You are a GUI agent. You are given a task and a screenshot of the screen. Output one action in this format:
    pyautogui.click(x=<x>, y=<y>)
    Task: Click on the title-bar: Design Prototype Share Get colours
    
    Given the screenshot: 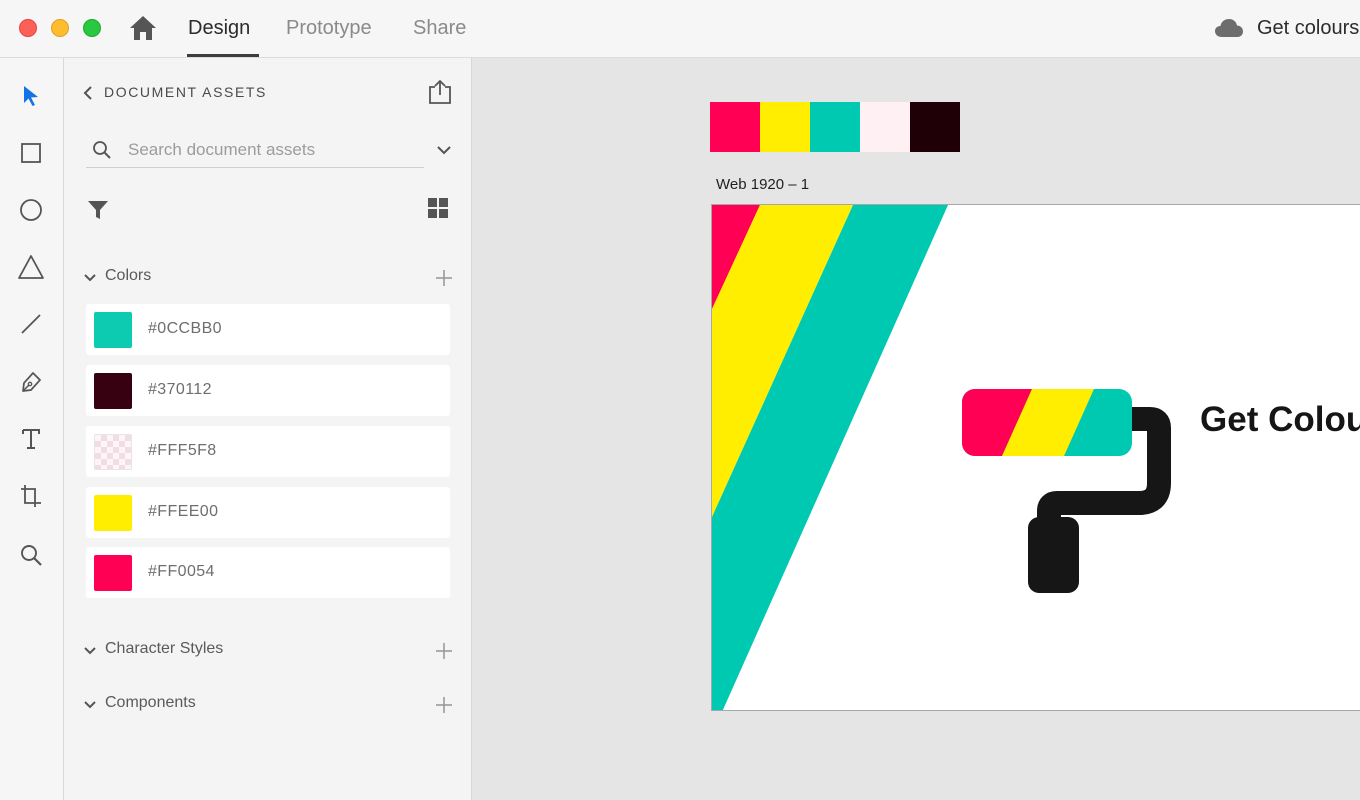 What is the action you would take?
    pyautogui.click(x=680, y=29)
    